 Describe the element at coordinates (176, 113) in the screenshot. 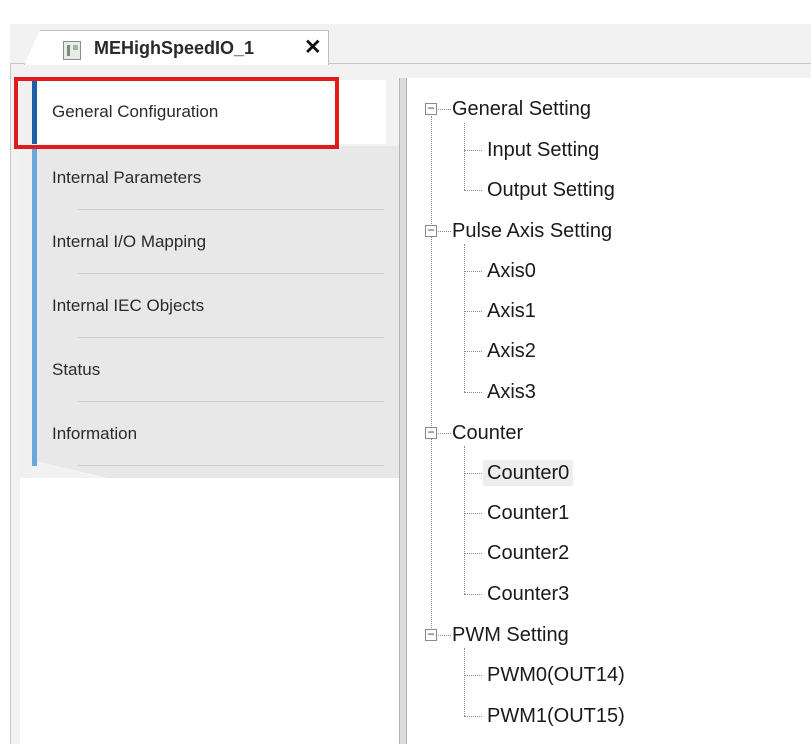

I see `highlight-annotation-box` at that location.